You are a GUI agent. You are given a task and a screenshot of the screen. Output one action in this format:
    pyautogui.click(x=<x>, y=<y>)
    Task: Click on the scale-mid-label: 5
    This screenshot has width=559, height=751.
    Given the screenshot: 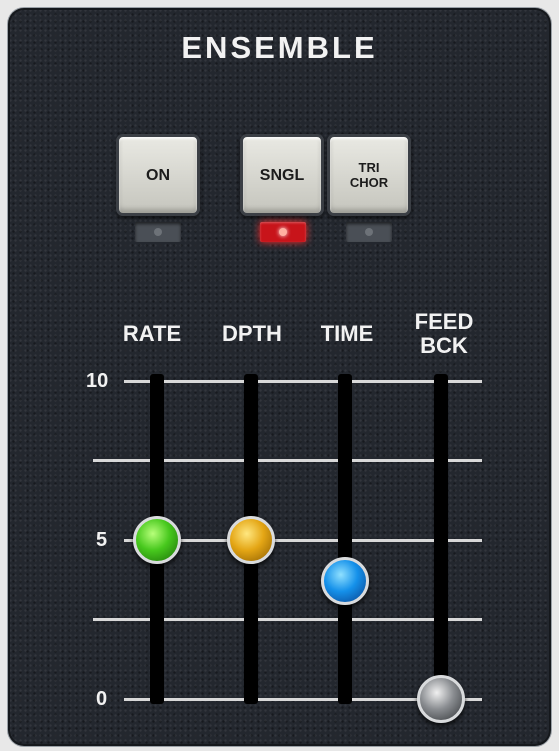 What is the action you would take?
    pyautogui.click(x=102, y=540)
    